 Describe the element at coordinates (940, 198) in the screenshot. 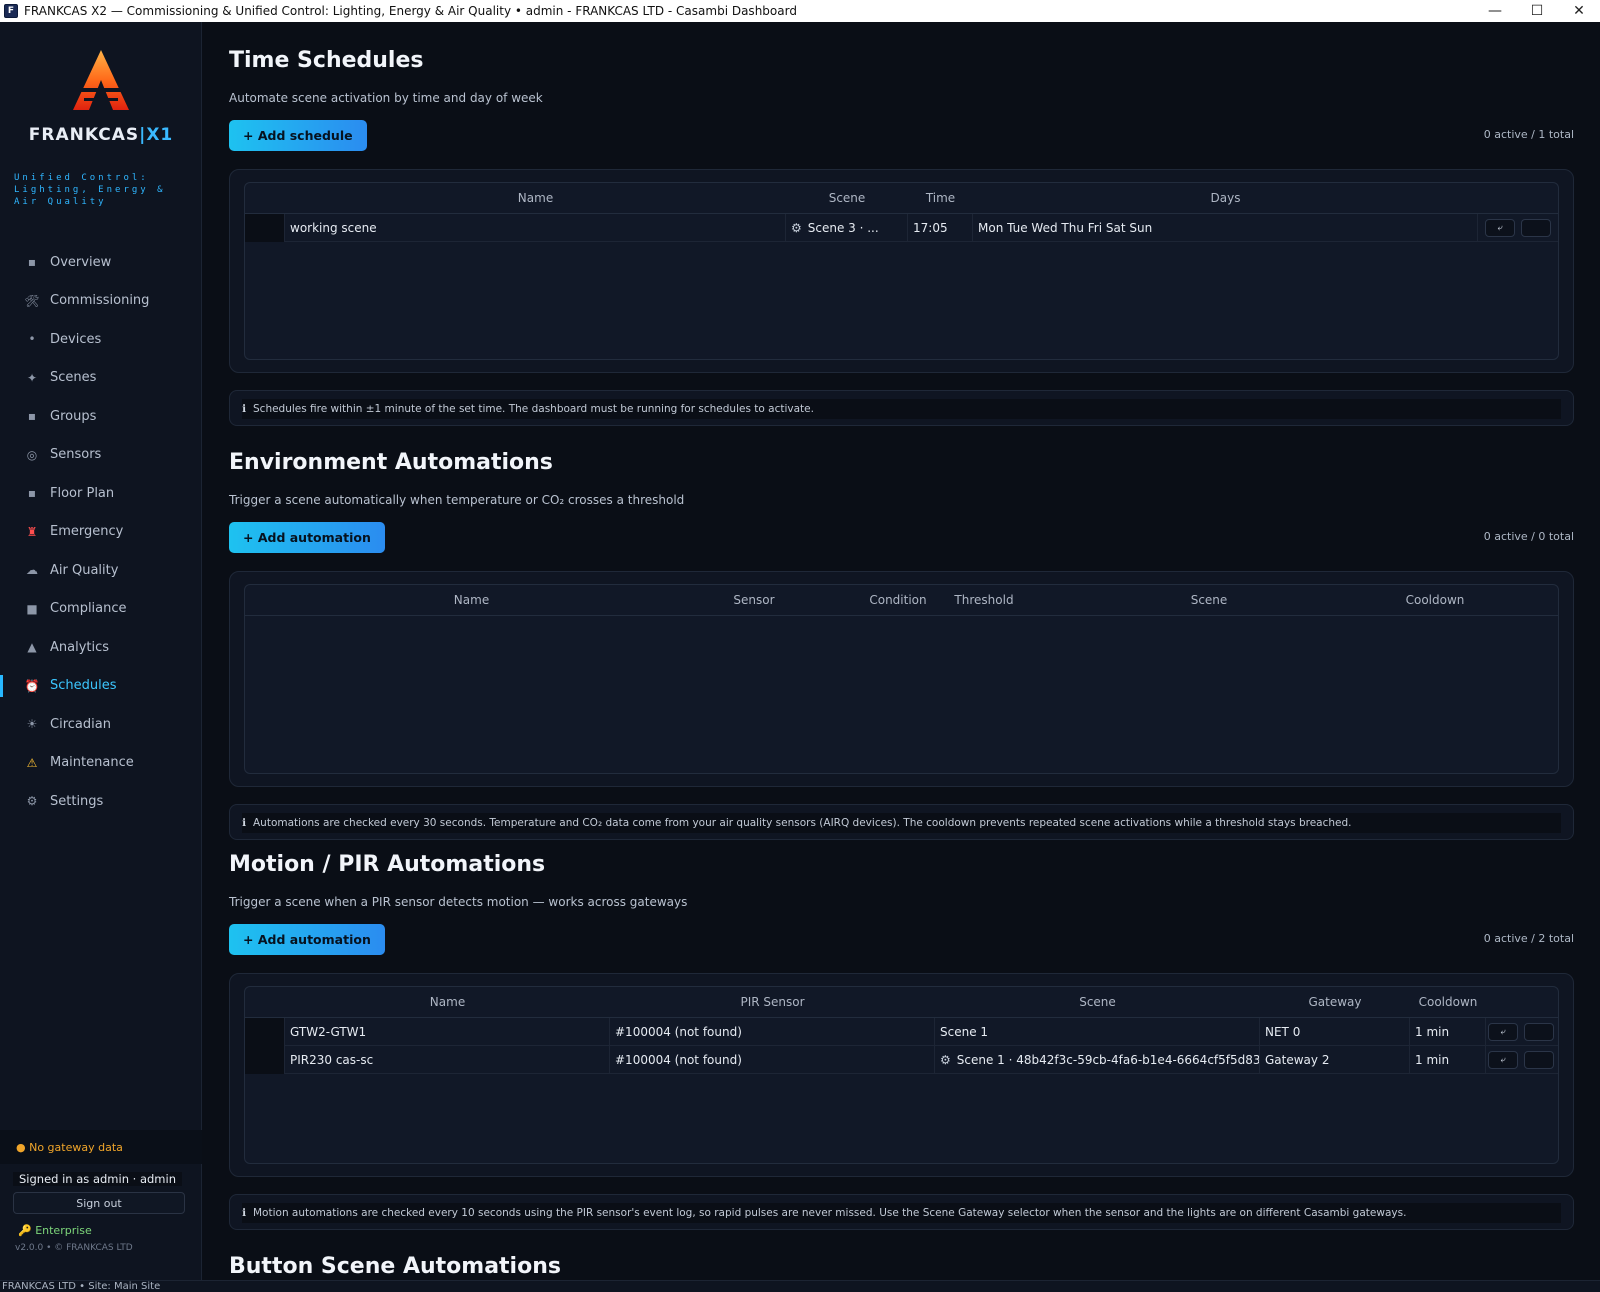

I see `column-header: Time` at that location.